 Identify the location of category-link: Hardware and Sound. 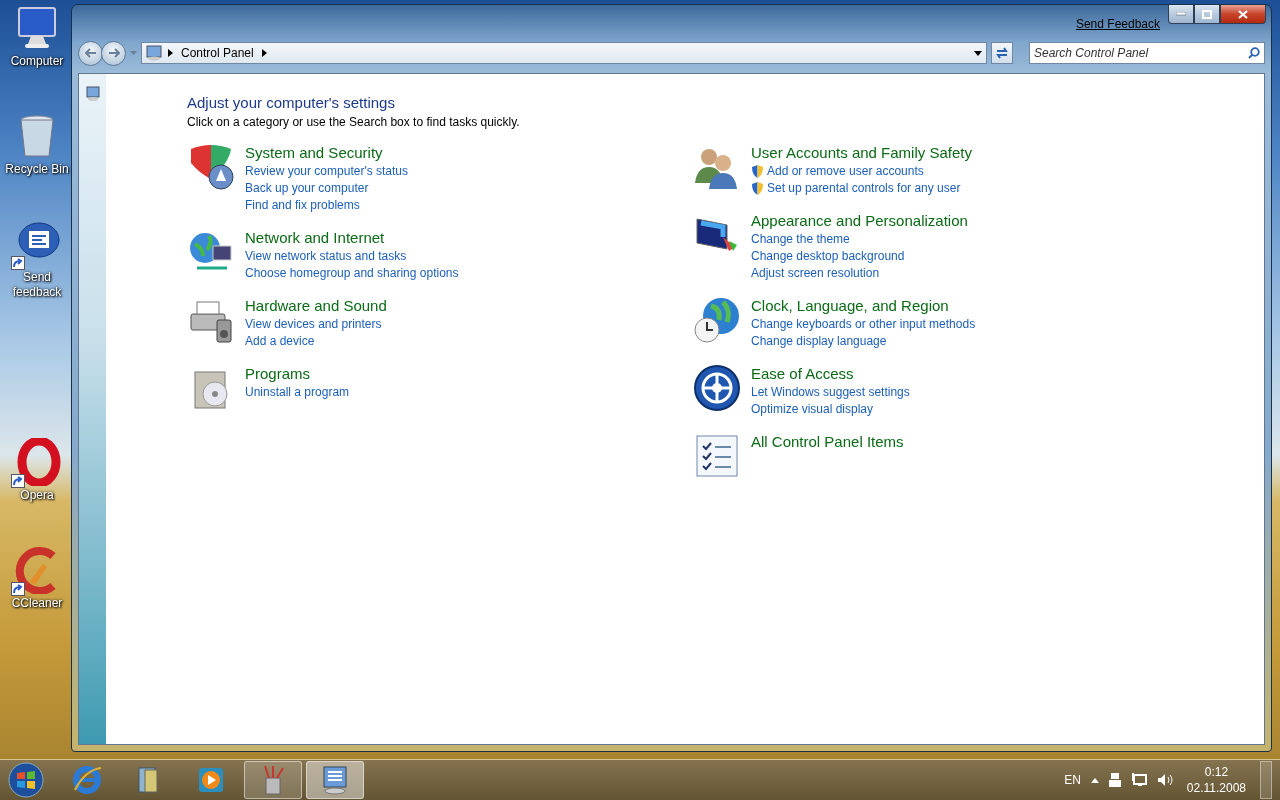
(316, 306).